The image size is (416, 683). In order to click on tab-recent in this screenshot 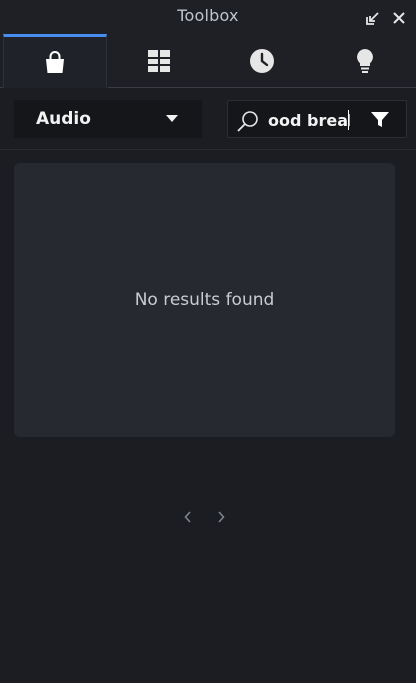, I will do `click(262, 61)`.